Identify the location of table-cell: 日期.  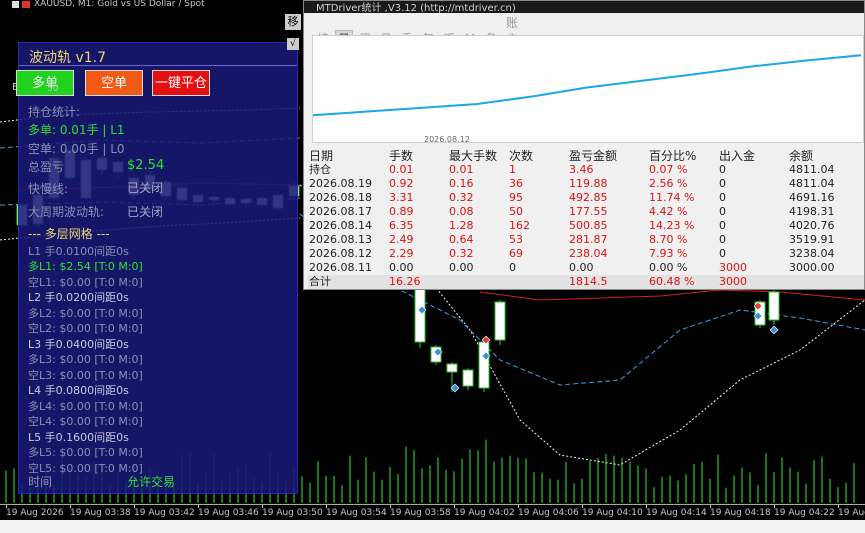
(321, 156).